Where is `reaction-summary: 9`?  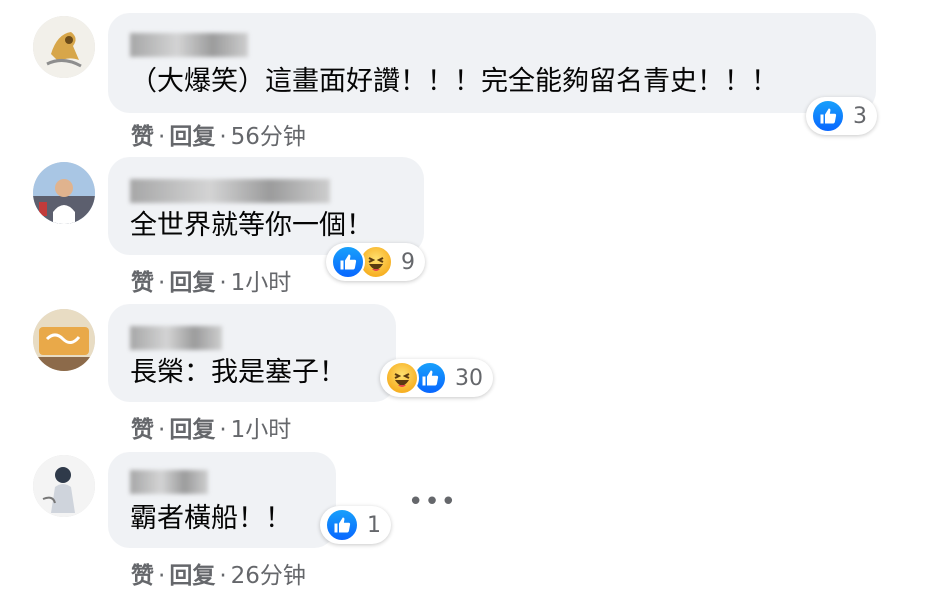
reaction-summary: 9 is located at coordinates (375, 262).